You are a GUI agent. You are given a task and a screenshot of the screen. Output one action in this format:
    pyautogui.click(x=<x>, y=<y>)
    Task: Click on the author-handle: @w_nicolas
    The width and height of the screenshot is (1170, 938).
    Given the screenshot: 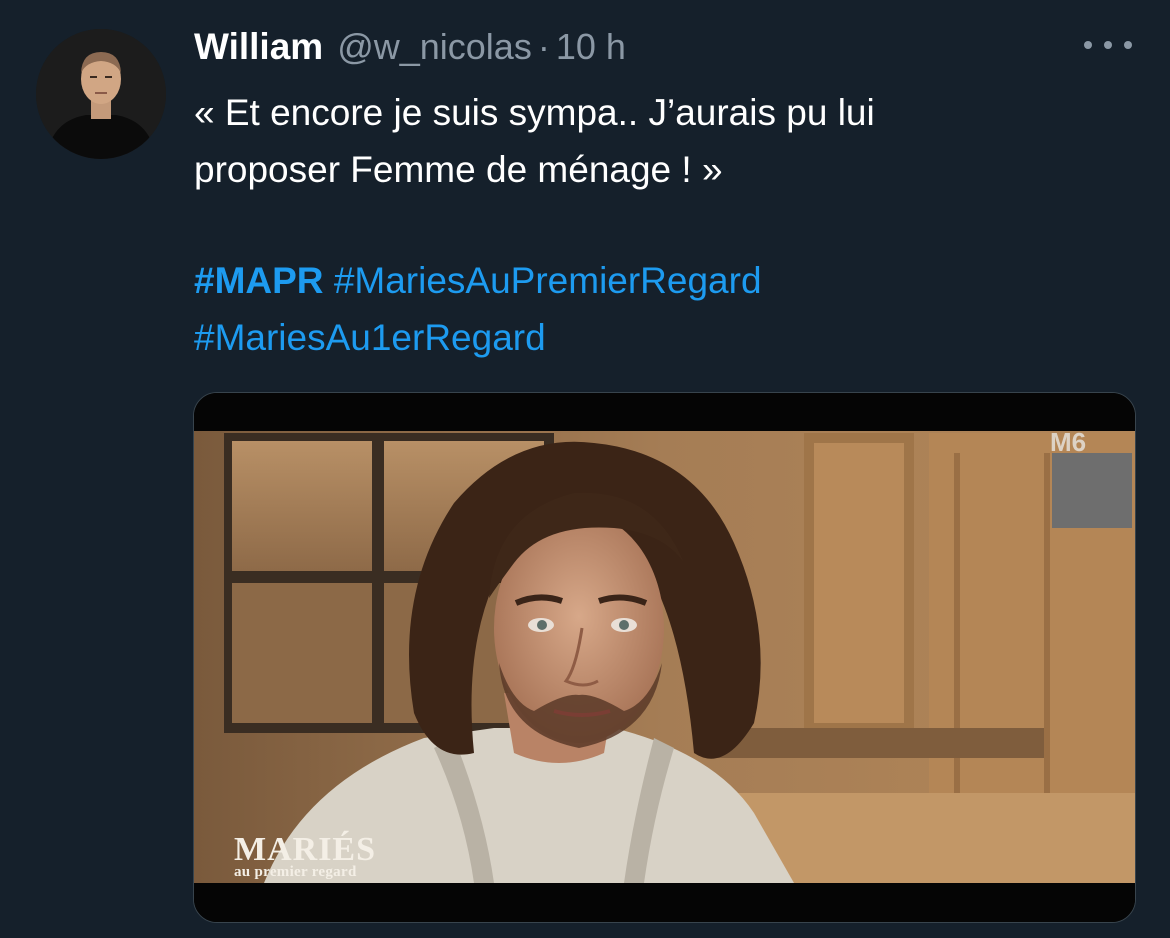 What is the action you would take?
    pyautogui.click(x=434, y=47)
    